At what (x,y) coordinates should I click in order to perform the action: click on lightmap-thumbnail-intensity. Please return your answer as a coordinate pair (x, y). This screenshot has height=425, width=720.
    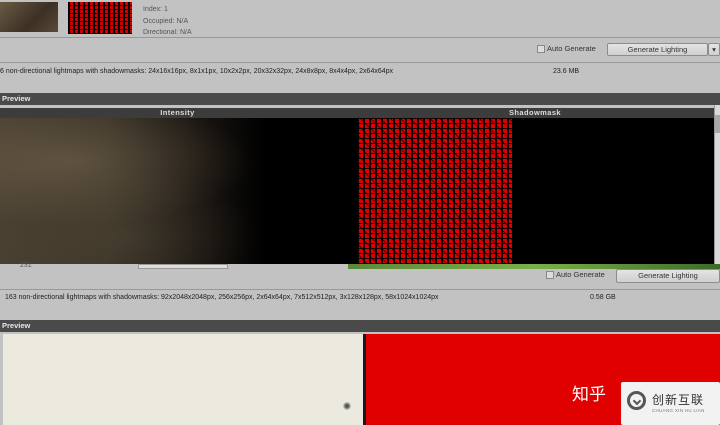
    Looking at the image, I should click on (29, 17).